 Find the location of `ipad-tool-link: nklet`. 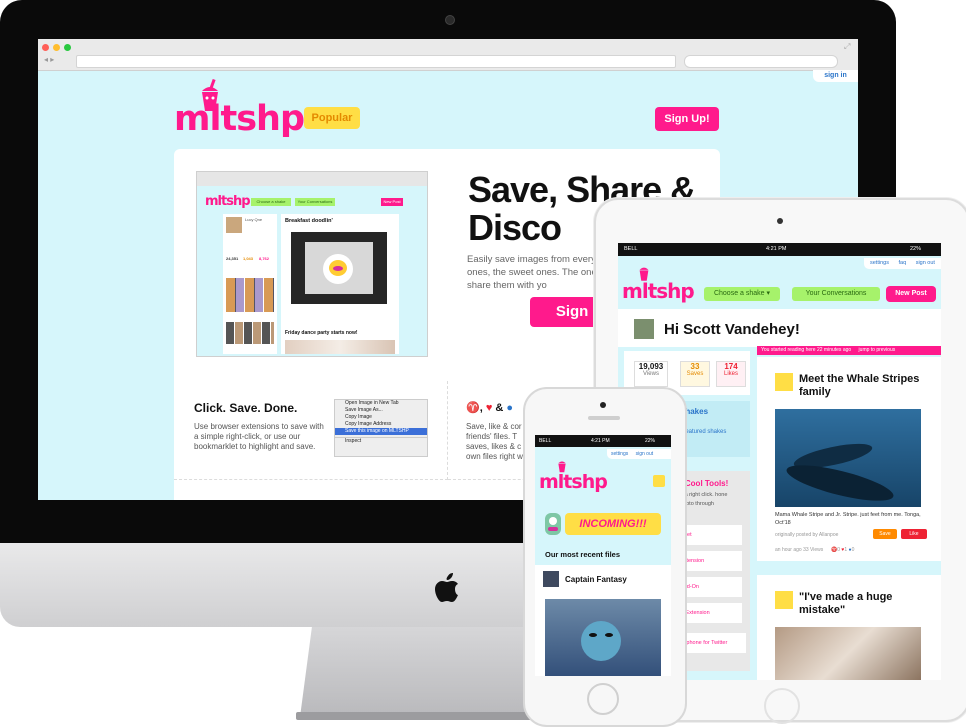

ipad-tool-link: nklet is located at coordinates (711, 535).